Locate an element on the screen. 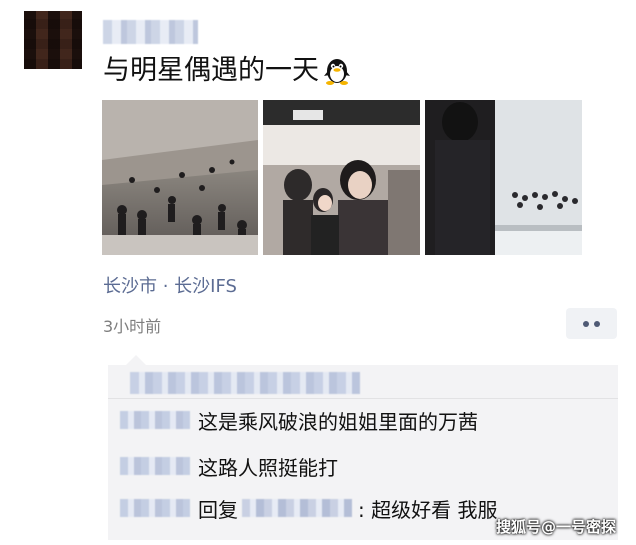  divider is located at coordinates (363, 398).